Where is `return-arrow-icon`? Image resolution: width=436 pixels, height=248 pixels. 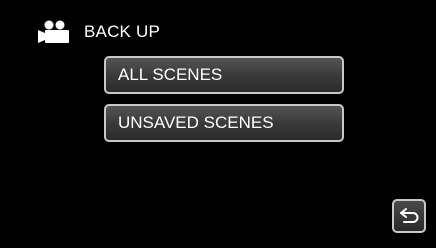 return-arrow-icon is located at coordinates (409, 215).